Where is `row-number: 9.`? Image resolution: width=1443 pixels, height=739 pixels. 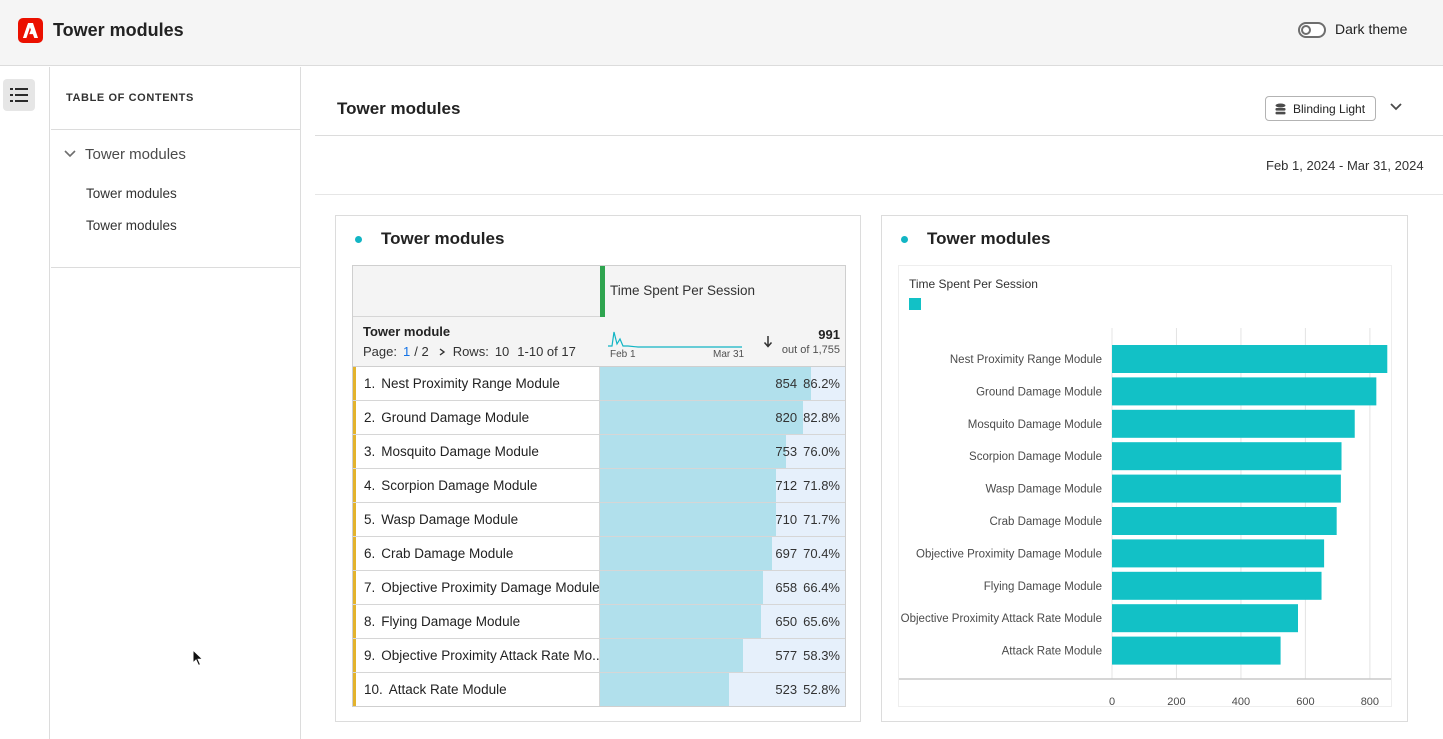
row-number: 9. is located at coordinates (370, 655).